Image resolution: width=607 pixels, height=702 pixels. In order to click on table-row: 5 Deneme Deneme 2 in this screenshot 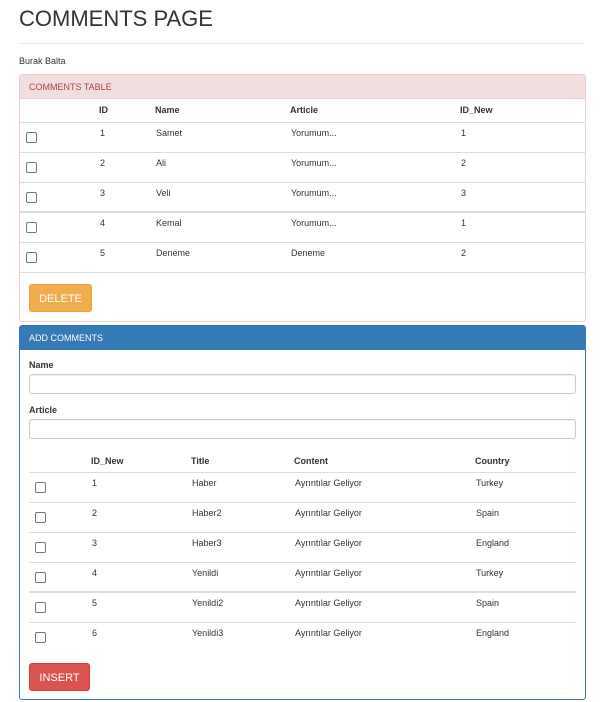, I will do `click(302, 257)`.